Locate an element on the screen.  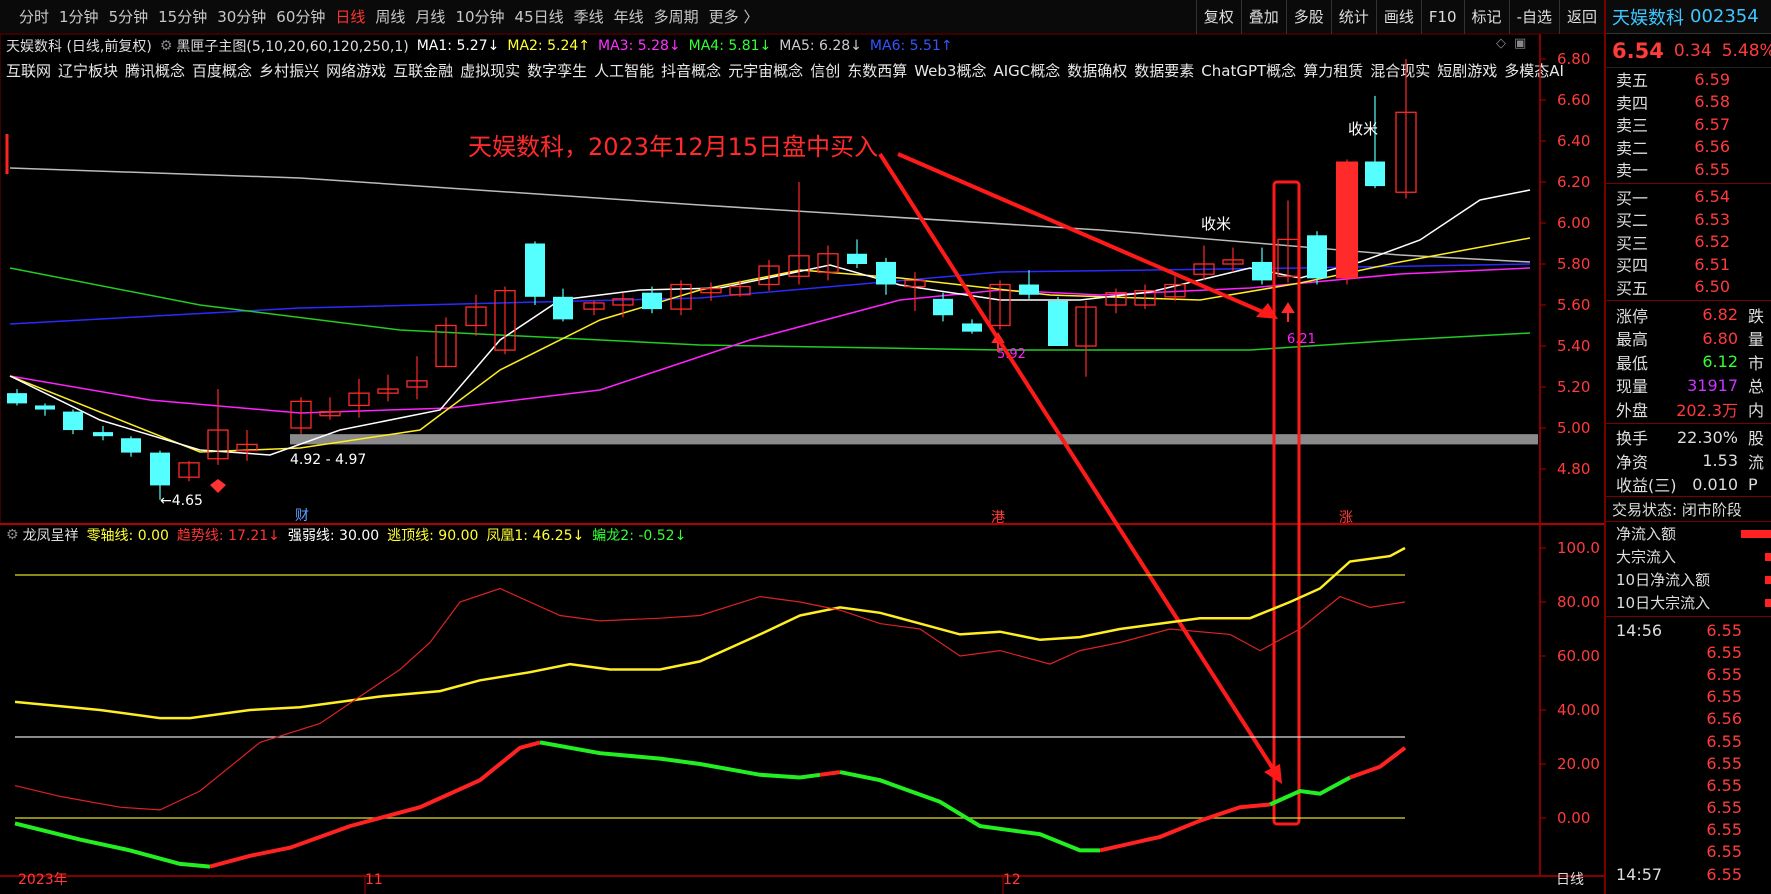
quote-price-line: 6.54 0.34 5.48% is located at coordinates (1688, 51).